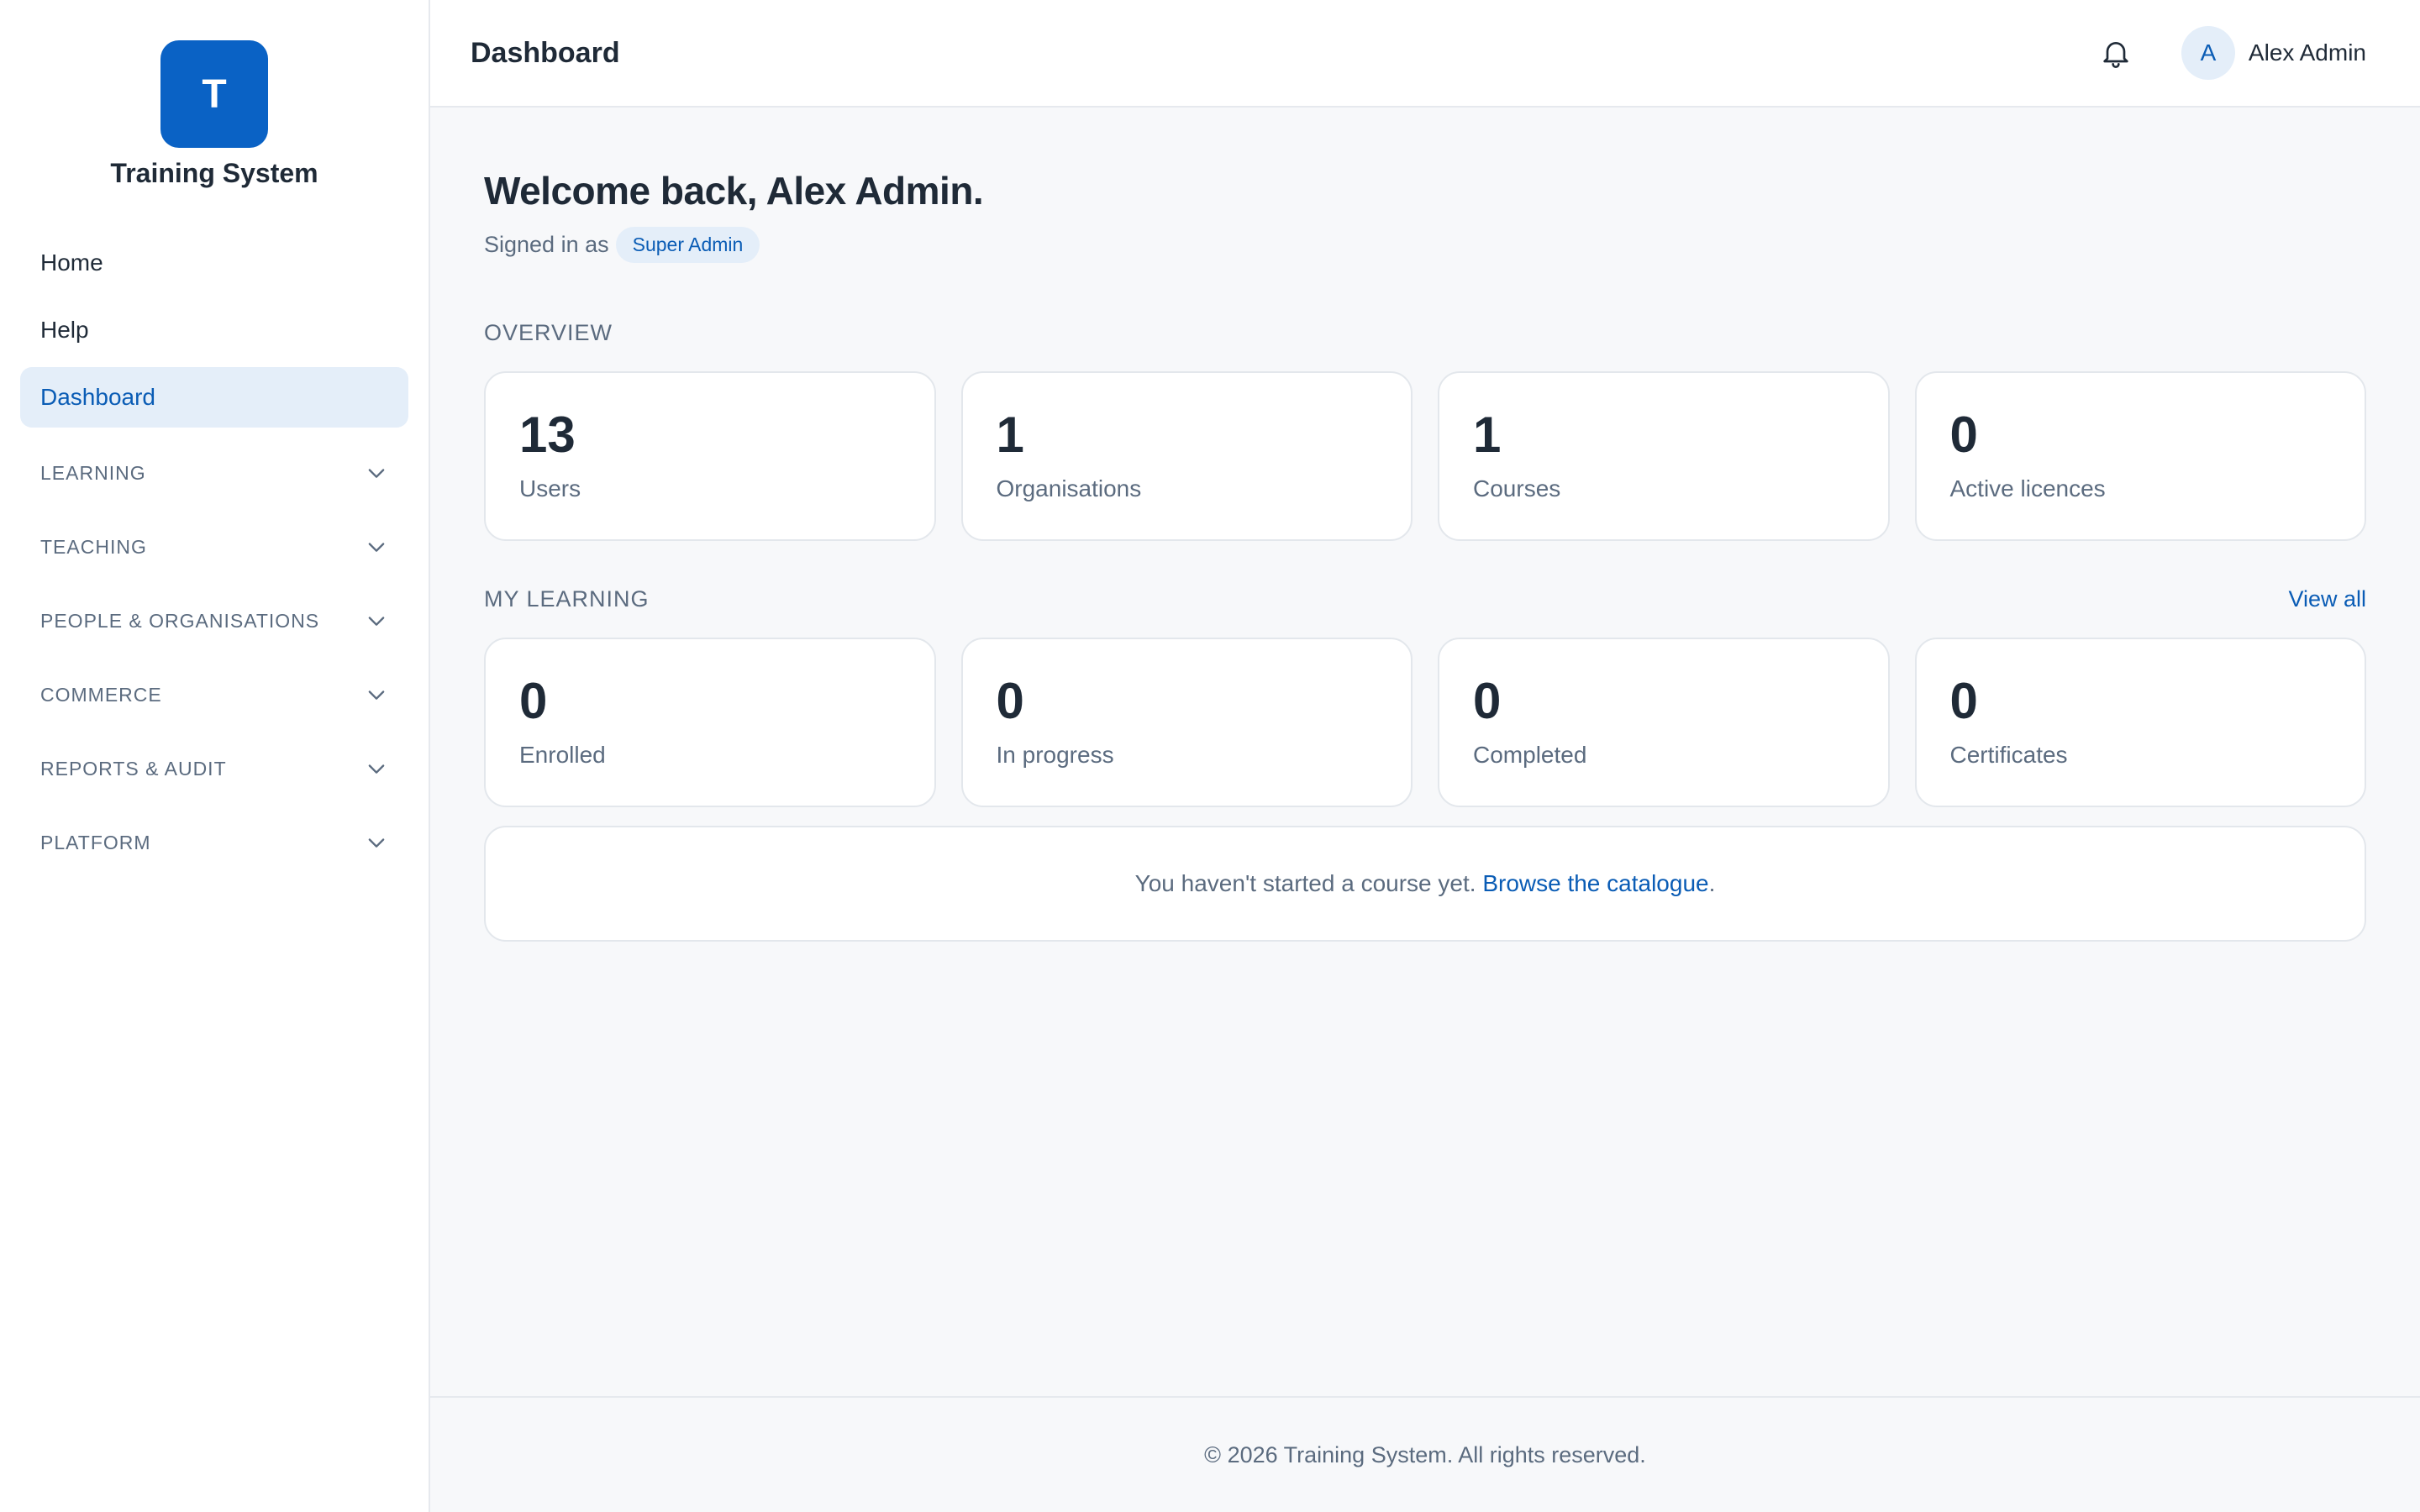 This screenshot has height=1512, width=2420. I want to click on user-menu: A Alex Admin, so click(2273, 53).